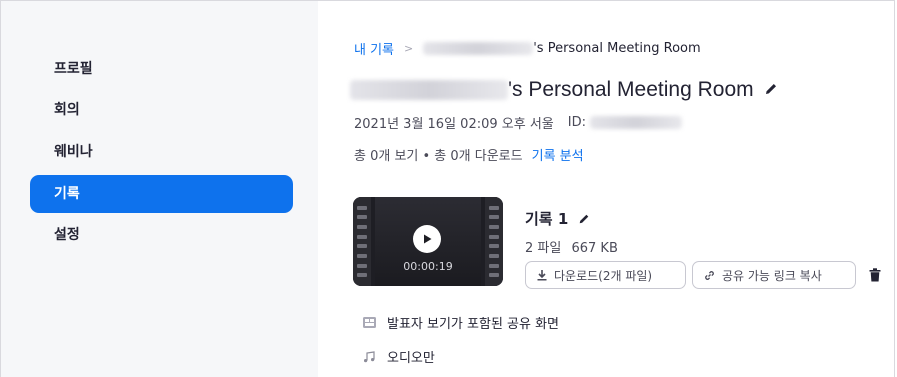  I want to click on edit-recording-pencil-icon, so click(584, 219).